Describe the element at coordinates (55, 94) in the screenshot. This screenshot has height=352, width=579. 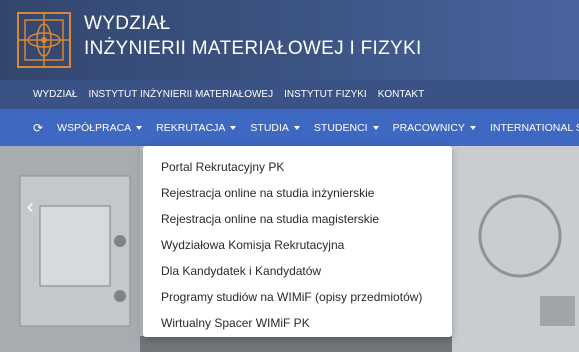
I see `topnav-wydzial: WYDZIAŁ` at that location.